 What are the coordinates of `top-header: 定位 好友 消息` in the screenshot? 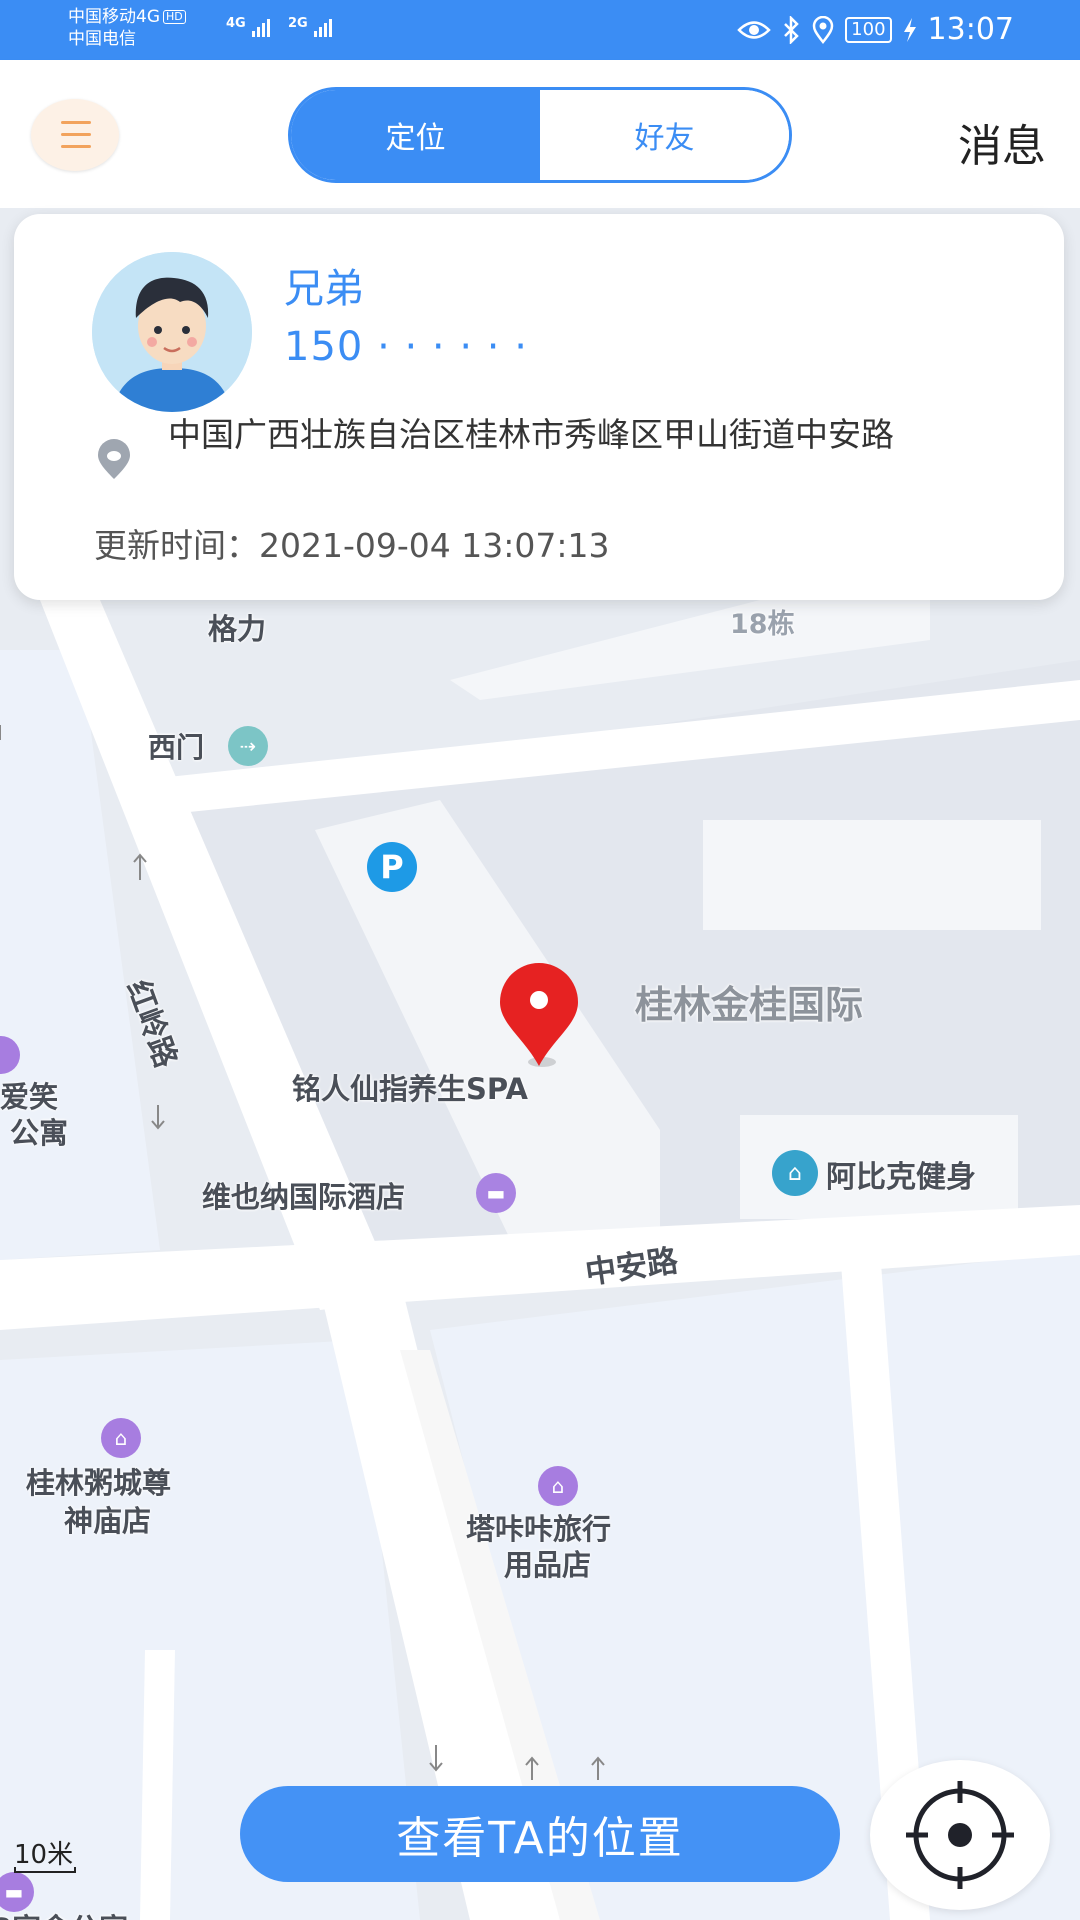 It's located at (540, 134).